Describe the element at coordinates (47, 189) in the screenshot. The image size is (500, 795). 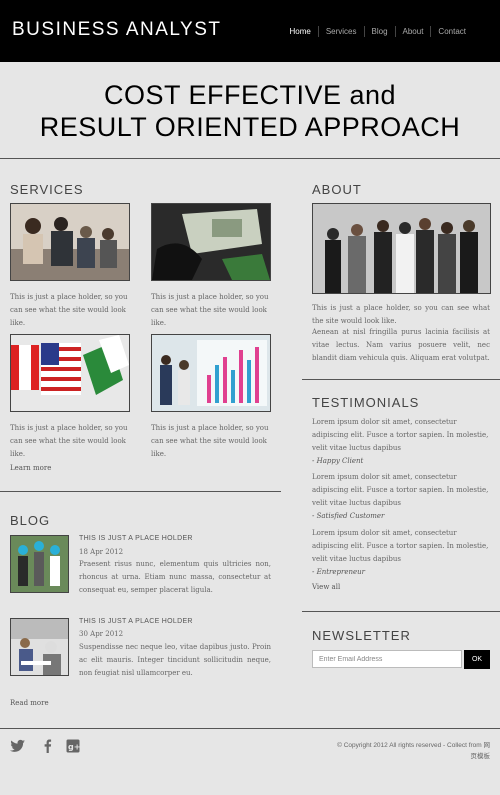
I see `services-heading: SERVICES` at that location.